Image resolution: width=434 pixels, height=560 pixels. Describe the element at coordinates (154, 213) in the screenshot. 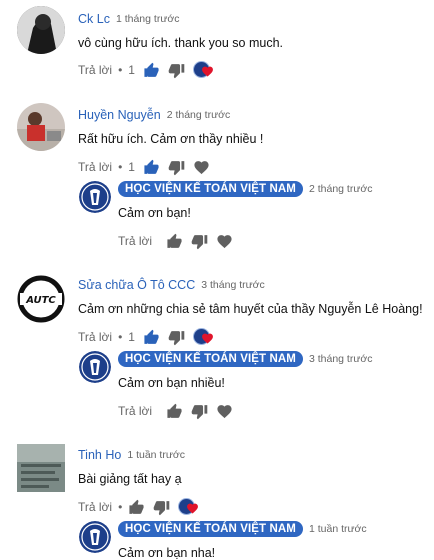

I see `comment-text: Cảm ơn bạn!` at that location.